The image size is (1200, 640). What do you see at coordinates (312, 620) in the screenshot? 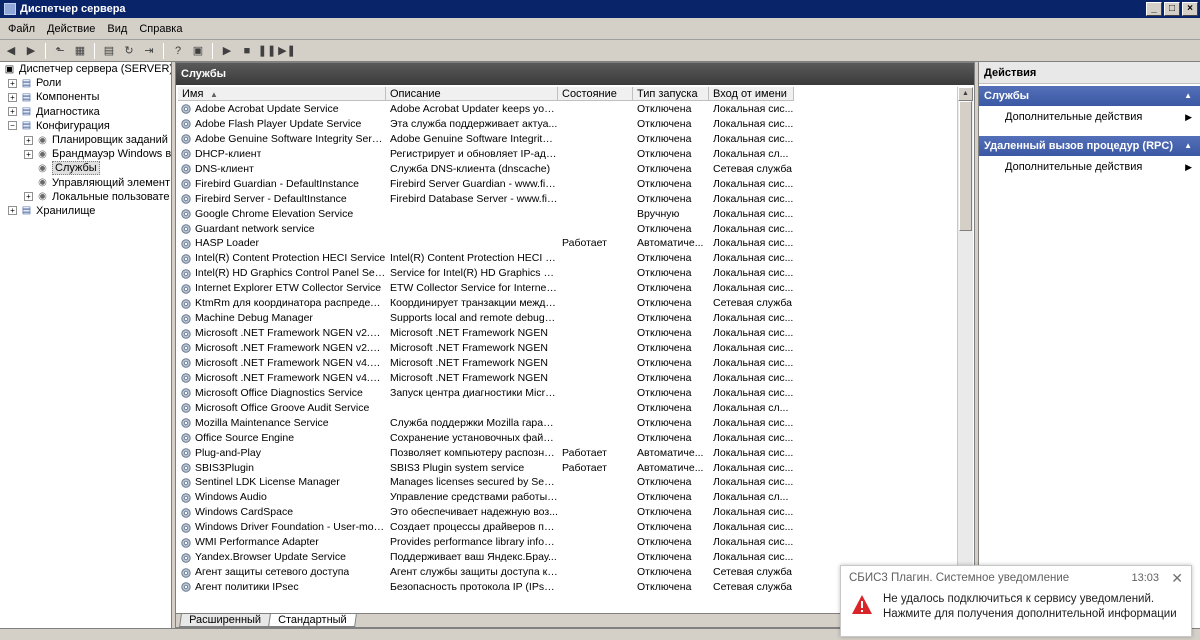
I see `tab-standard: Стандартный` at bounding box center [312, 620].